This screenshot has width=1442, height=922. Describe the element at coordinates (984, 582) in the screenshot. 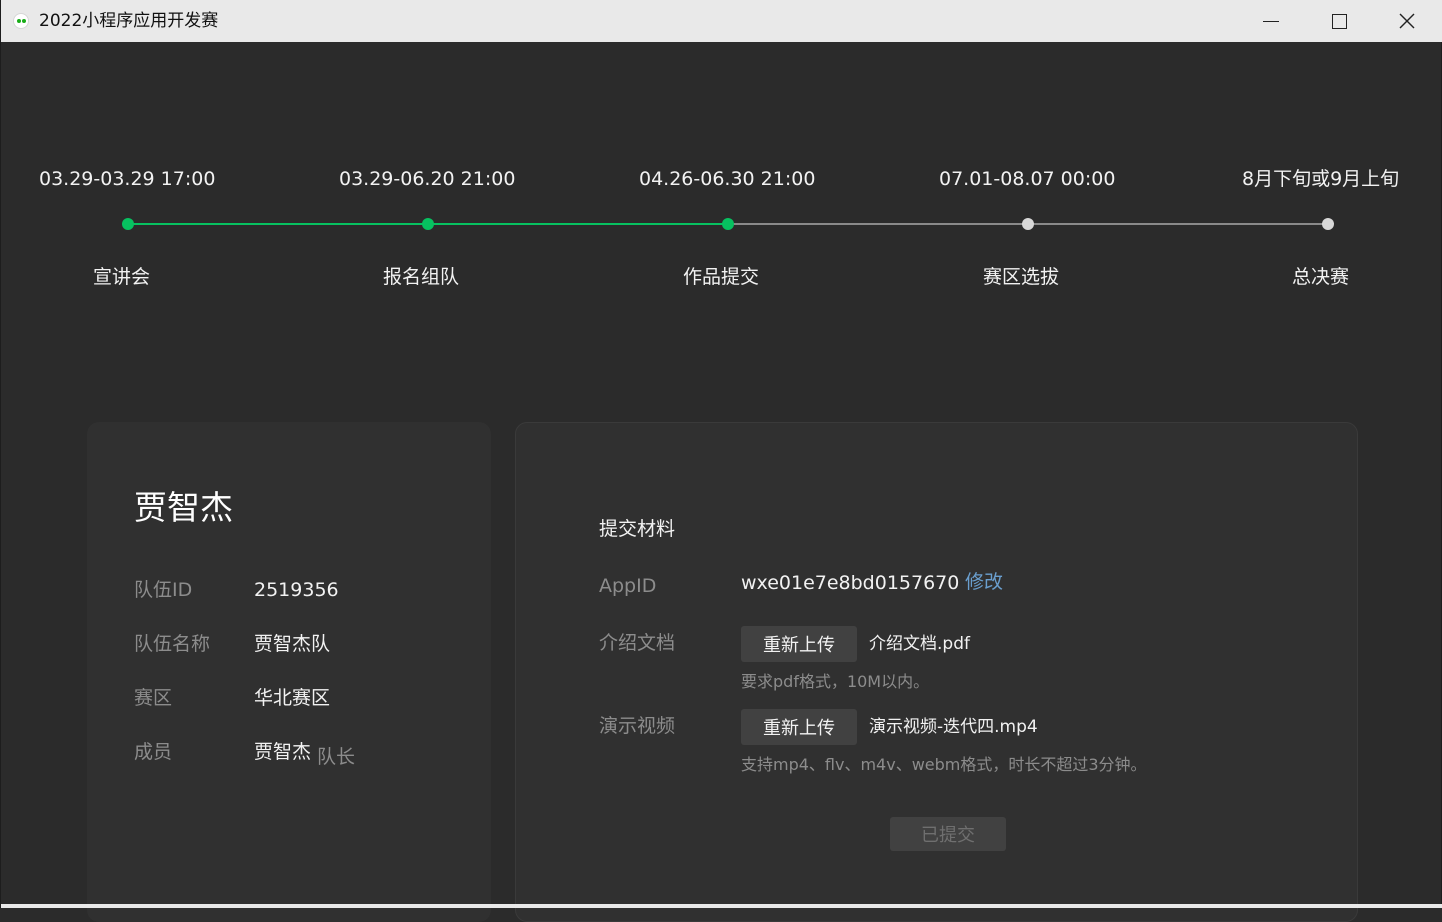

I see `edit-appid-link: 修改` at that location.